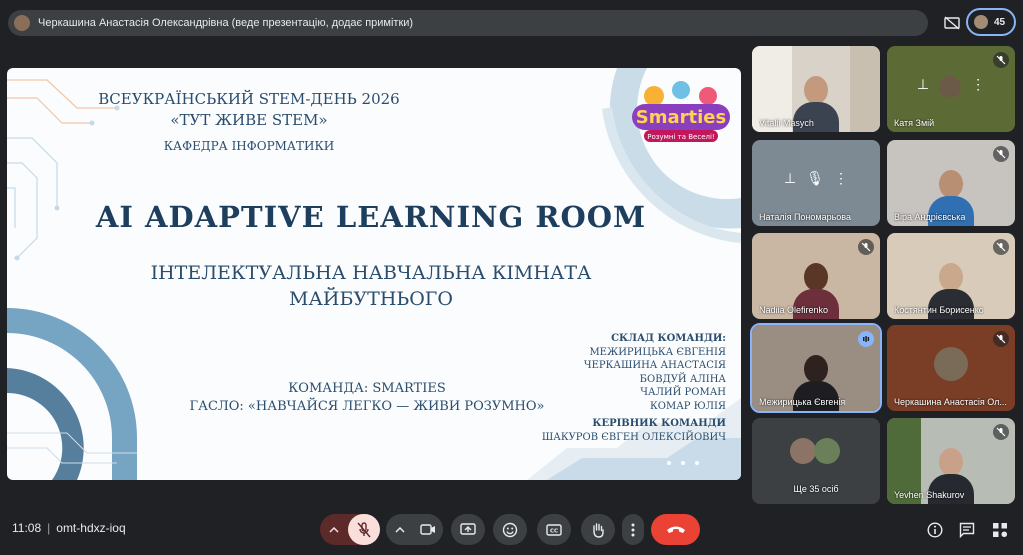 The image size is (1023, 555). I want to click on member-name: ЧАЛИЙ РОМАН, so click(683, 392).